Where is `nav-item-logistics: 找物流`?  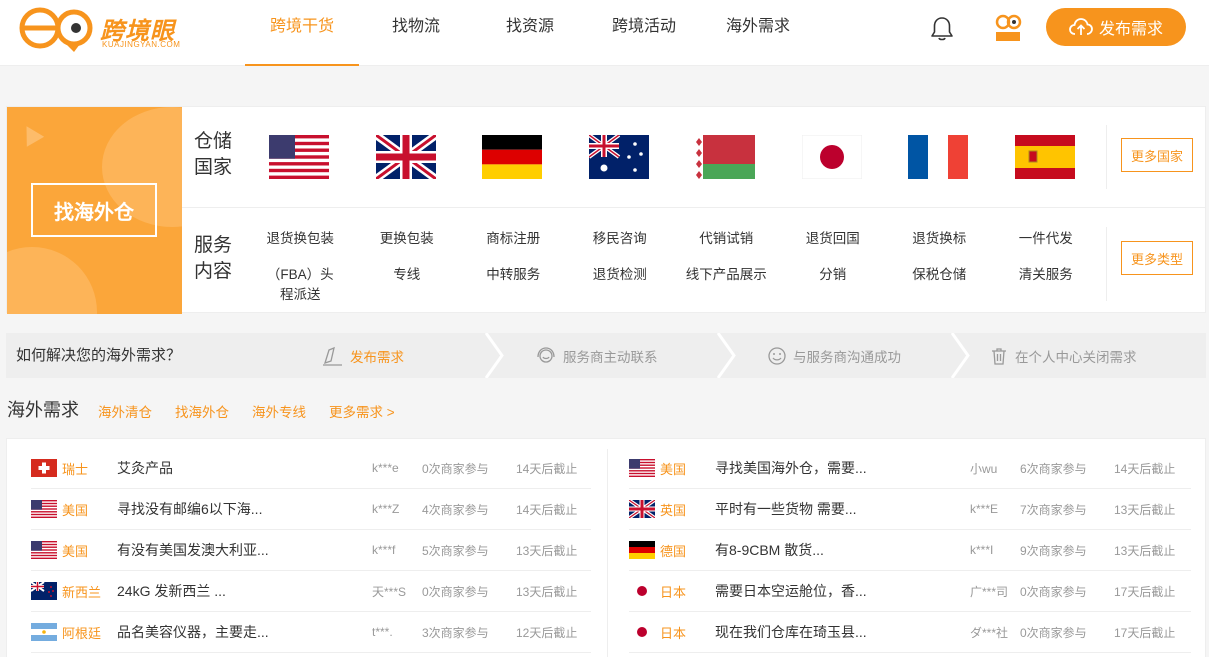
nav-item-logistics: 找物流 is located at coordinates (416, 33).